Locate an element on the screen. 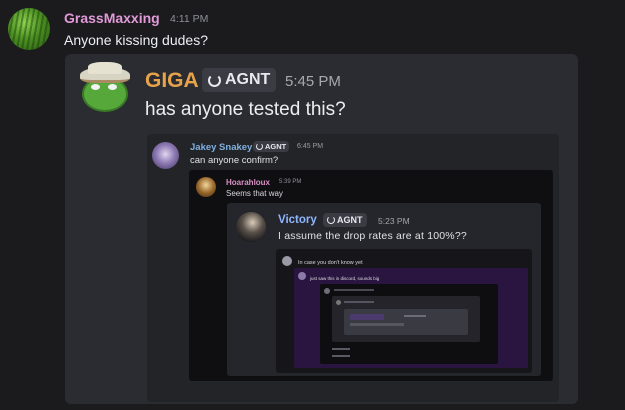 The height and width of the screenshot is (410, 625). timestamp: 5:45 PM is located at coordinates (313, 81).